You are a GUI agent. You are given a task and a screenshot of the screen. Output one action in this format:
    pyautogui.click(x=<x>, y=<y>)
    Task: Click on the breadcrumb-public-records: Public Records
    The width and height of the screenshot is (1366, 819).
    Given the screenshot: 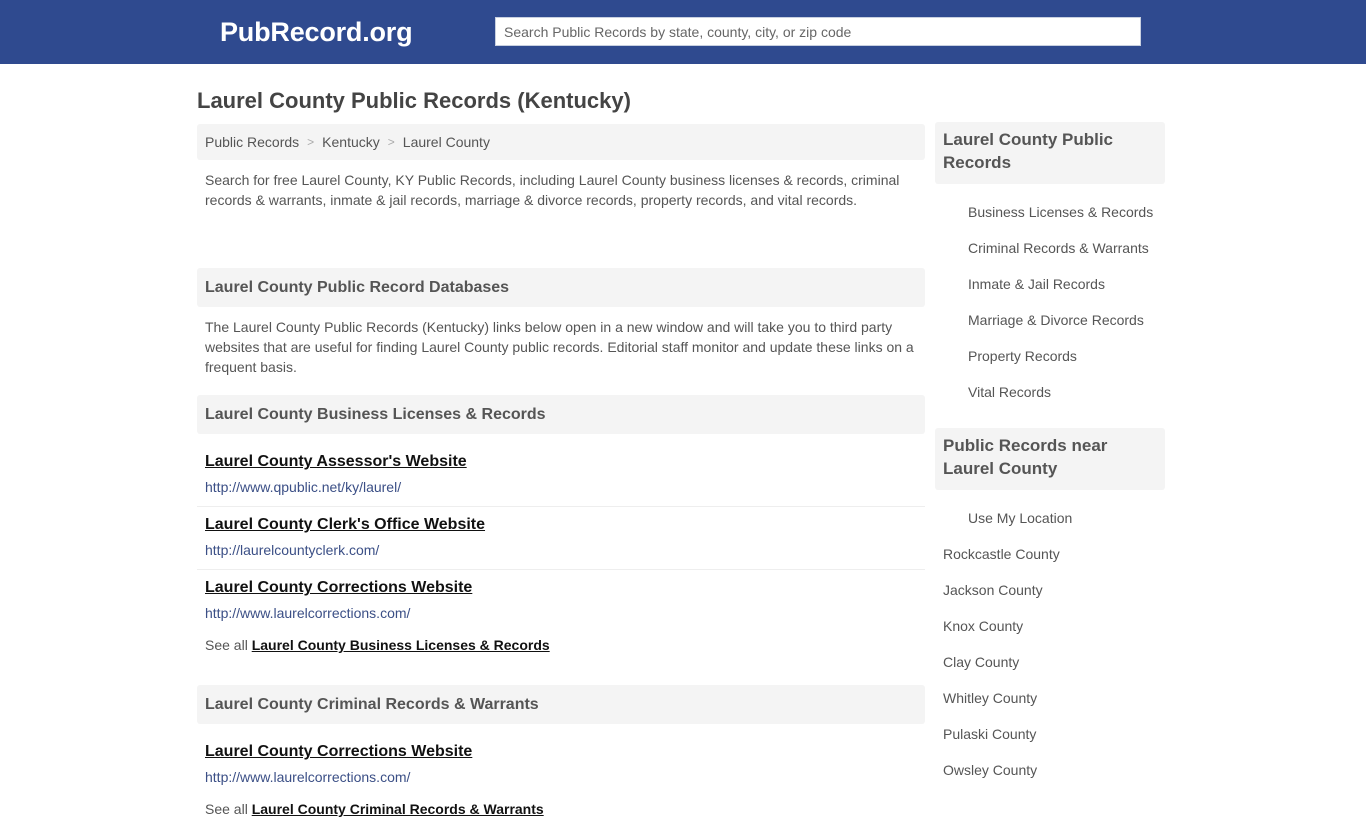 What is the action you would take?
    pyautogui.click(x=252, y=142)
    